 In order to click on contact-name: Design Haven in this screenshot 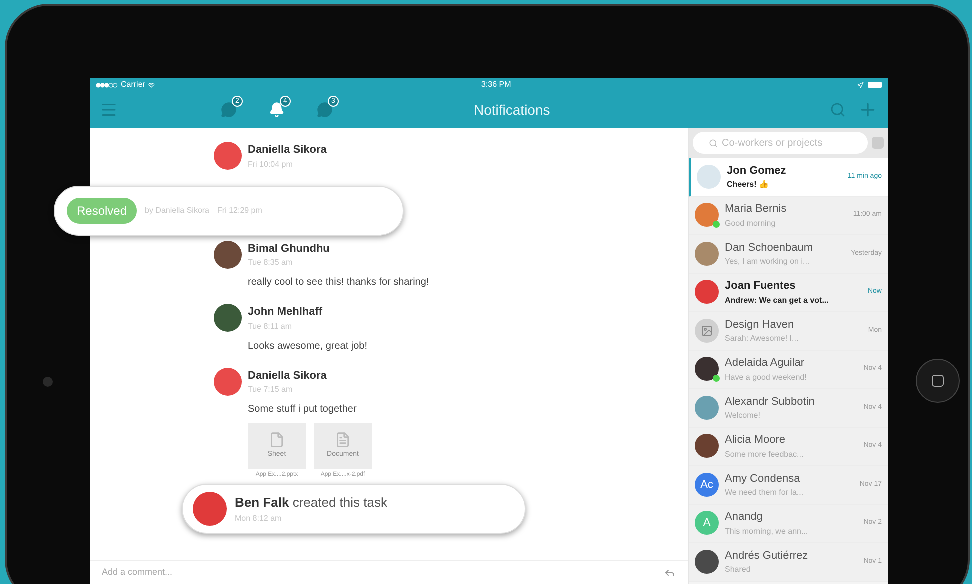, I will do `click(760, 325)`.